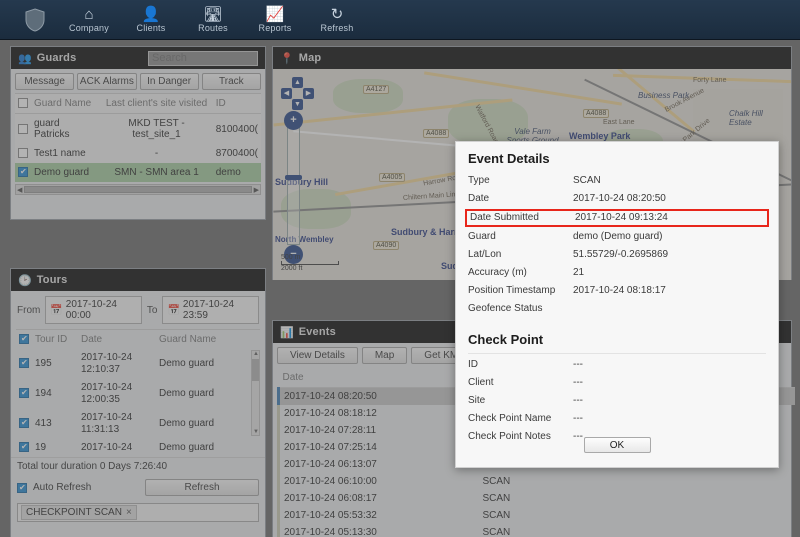 The image size is (800, 537). I want to click on pan-down-icon: ▼, so click(297, 104).